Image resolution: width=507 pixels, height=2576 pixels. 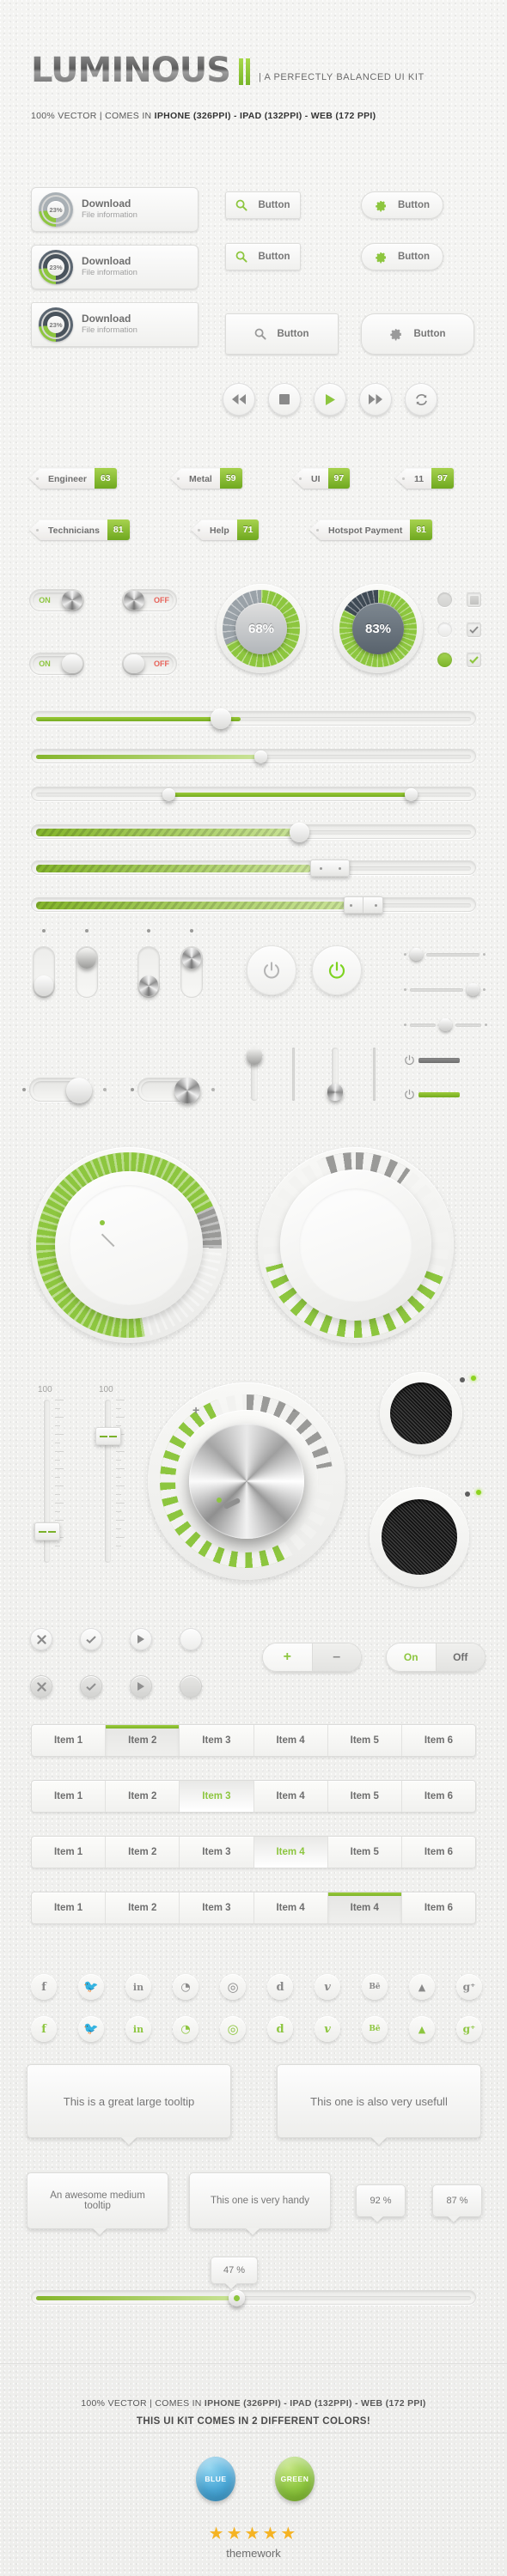 What do you see at coordinates (365, 1740) in the screenshot?
I see `tab-item-5: Item 5` at bounding box center [365, 1740].